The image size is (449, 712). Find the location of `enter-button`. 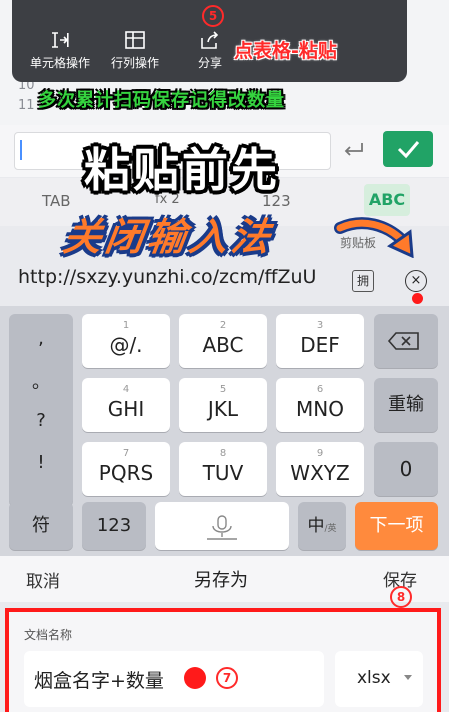

enter-button is located at coordinates (353, 150).